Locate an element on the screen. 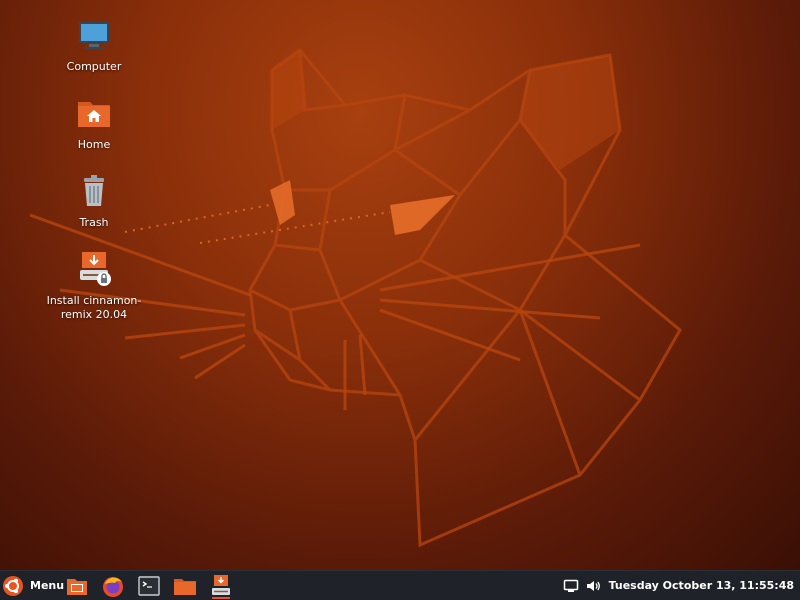 This screenshot has width=800, height=600. desktop-icon-home: Home is located at coordinates (94, 123).